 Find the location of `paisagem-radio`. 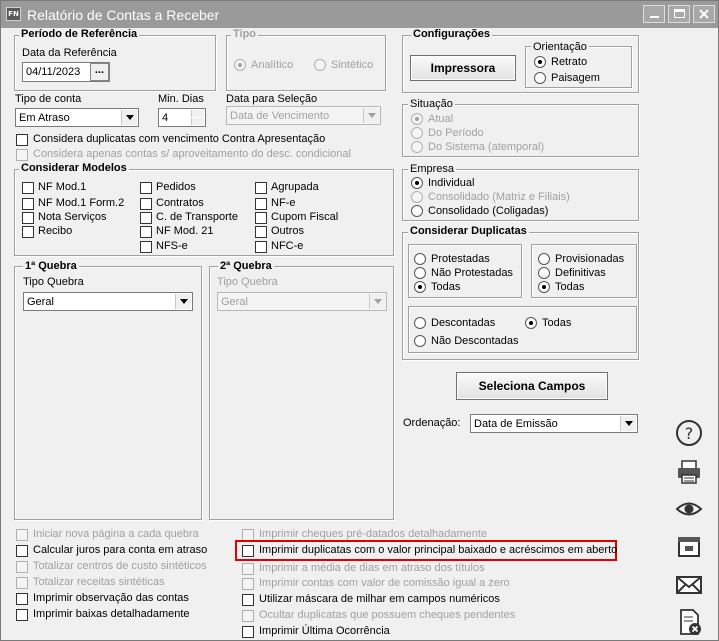

paisagem-radio is located at coordinates (540, 78).